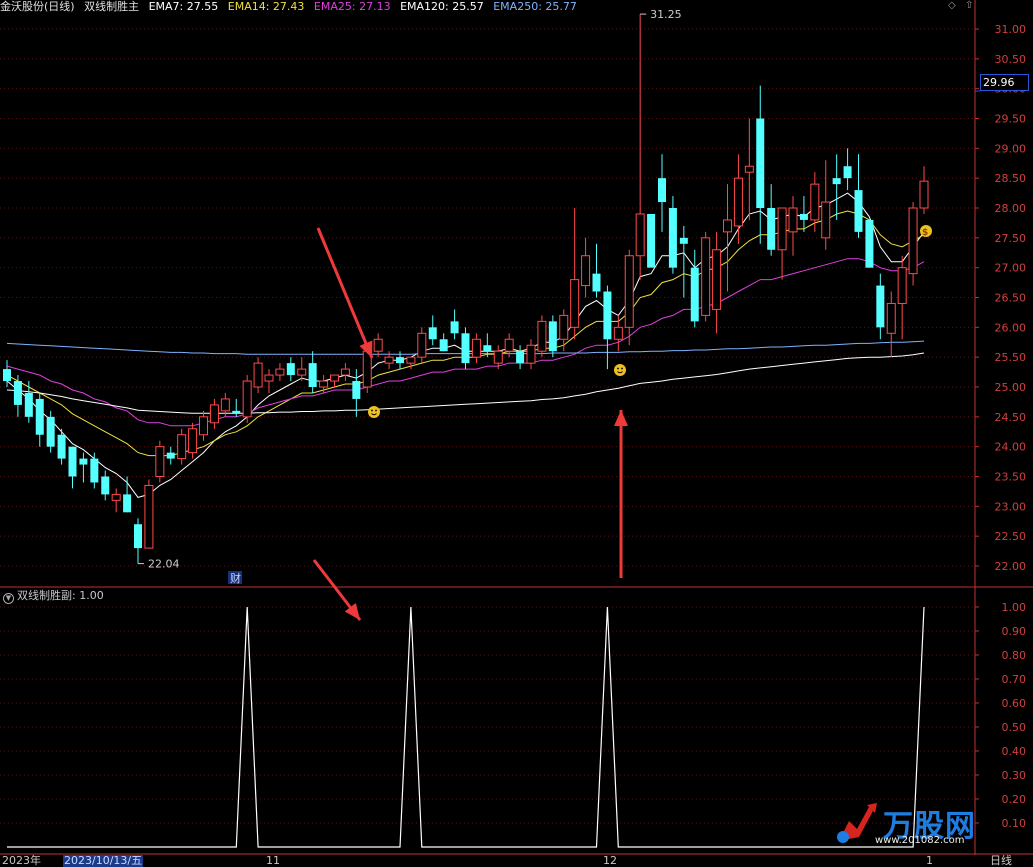  Describe the element at coordinates (1014, 775) in the screenshot. I see `sub-tick-label: 0.30` at that location.